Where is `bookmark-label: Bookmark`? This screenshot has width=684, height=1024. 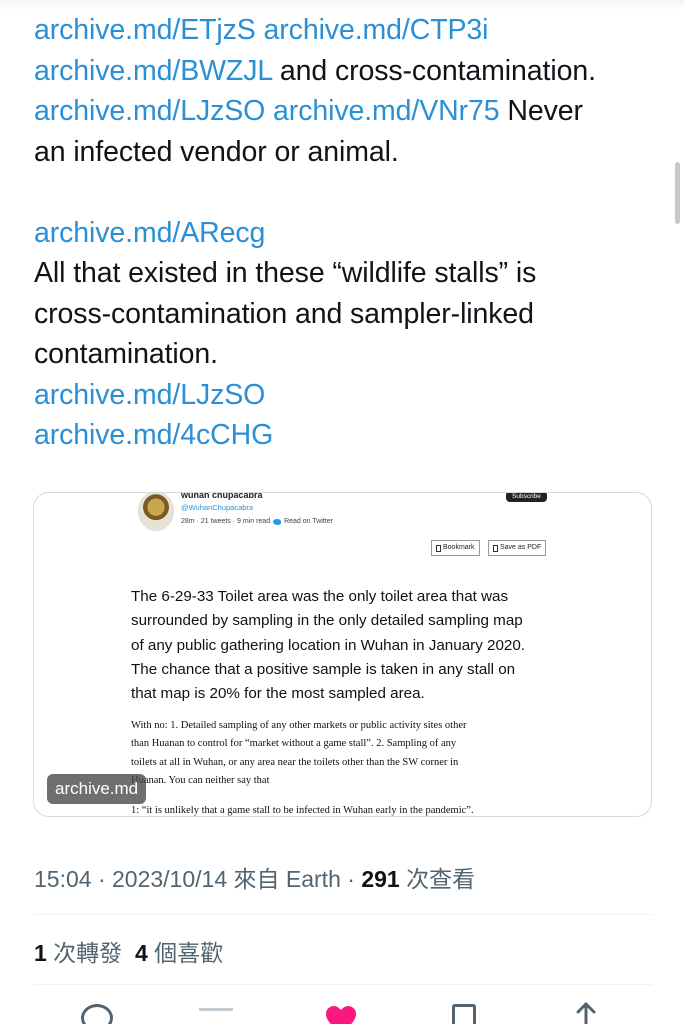
bookmark-label: Bookmark is located at coordinates (459, 547).